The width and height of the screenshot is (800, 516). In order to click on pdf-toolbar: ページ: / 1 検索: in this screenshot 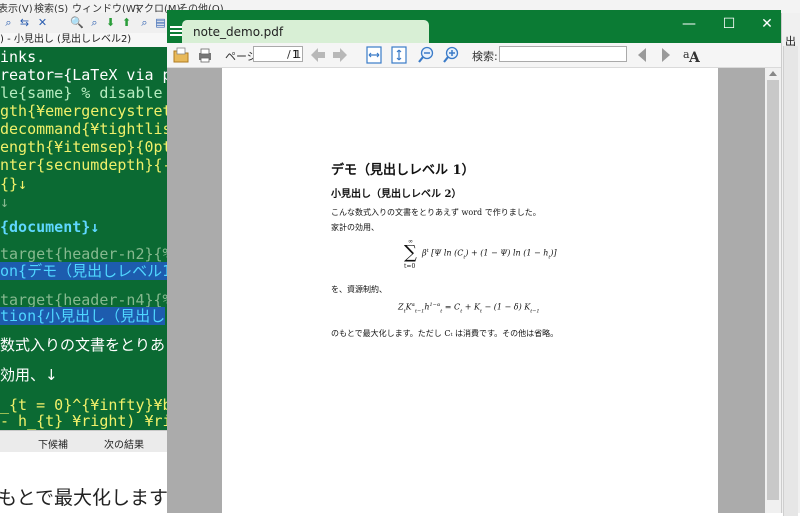, I will do `click(474, 55)`.